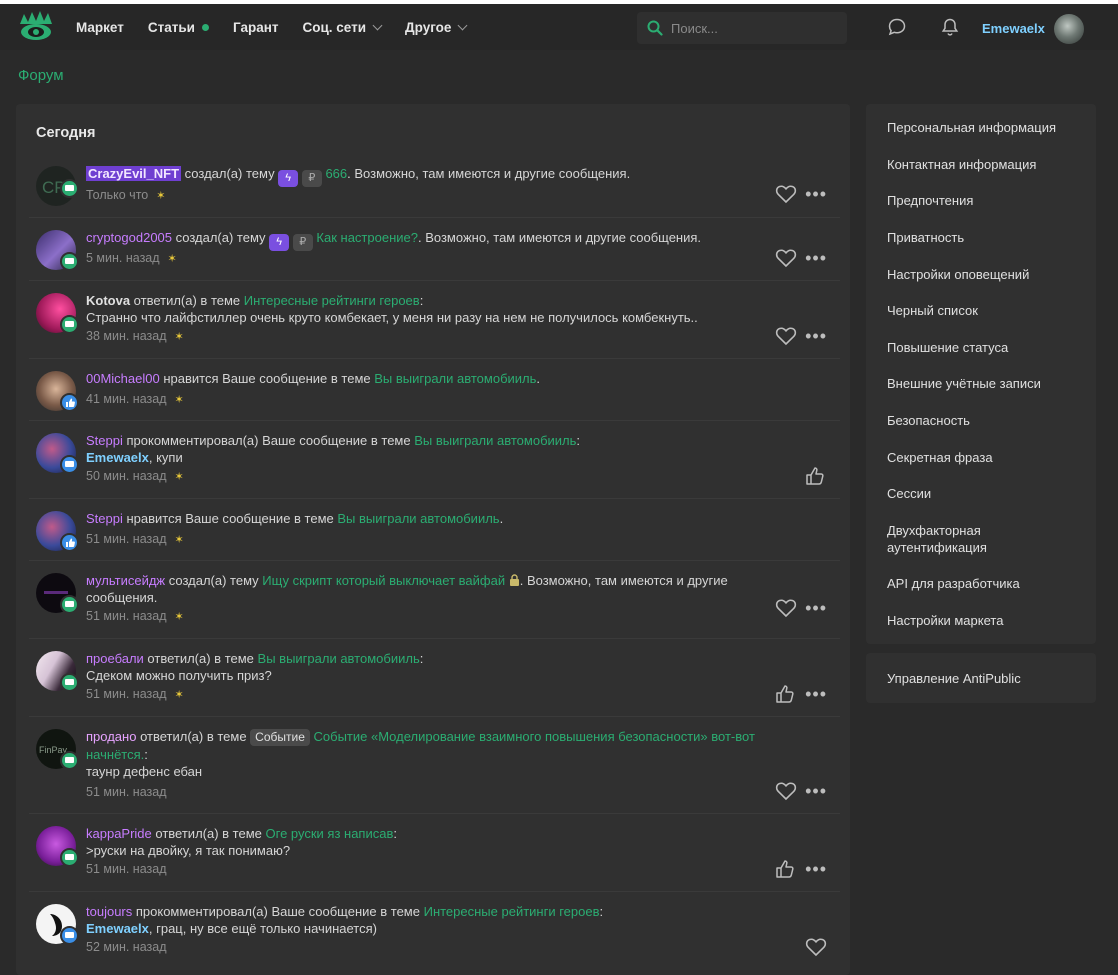 The height and width of the screenshot is (975, 1118). Describe the element at coordinates (302, 242) in the screenshot. I see `ruble-prefix-icon: ₽` at that location.